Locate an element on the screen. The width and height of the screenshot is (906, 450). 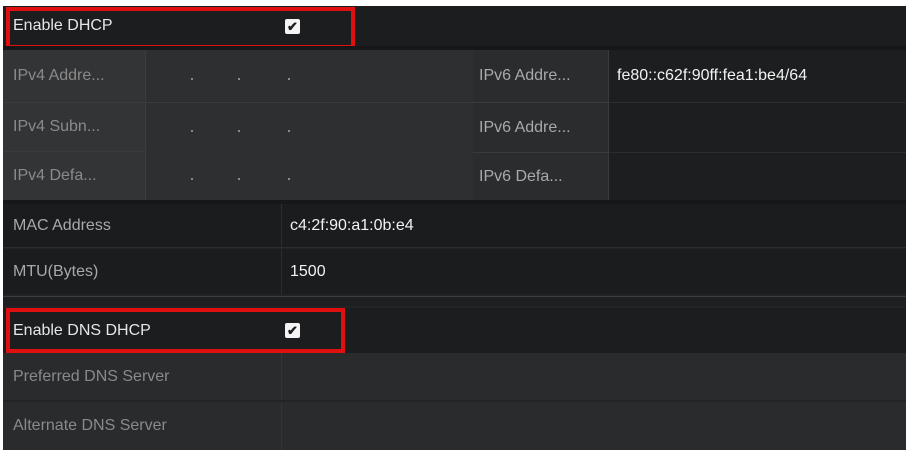
preferred-dns-row: Preferred DNS Server is located at coordinates (454, 377).